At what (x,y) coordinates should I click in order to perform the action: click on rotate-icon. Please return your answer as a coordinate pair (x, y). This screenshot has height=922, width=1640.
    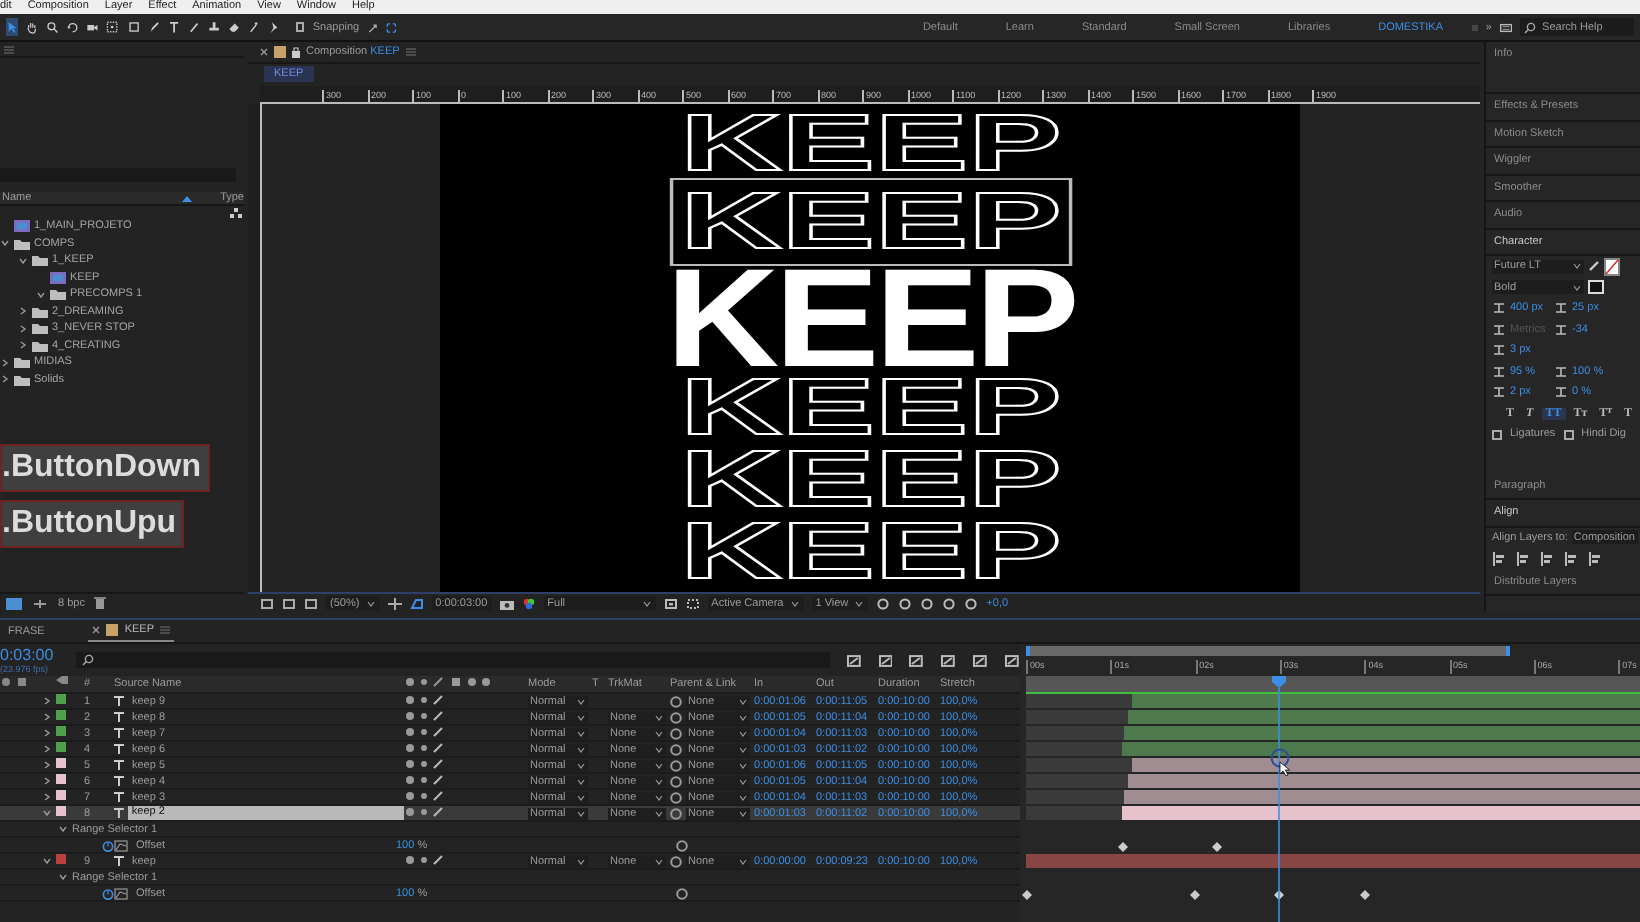
    Looking at the image, I should click on (72, 27).